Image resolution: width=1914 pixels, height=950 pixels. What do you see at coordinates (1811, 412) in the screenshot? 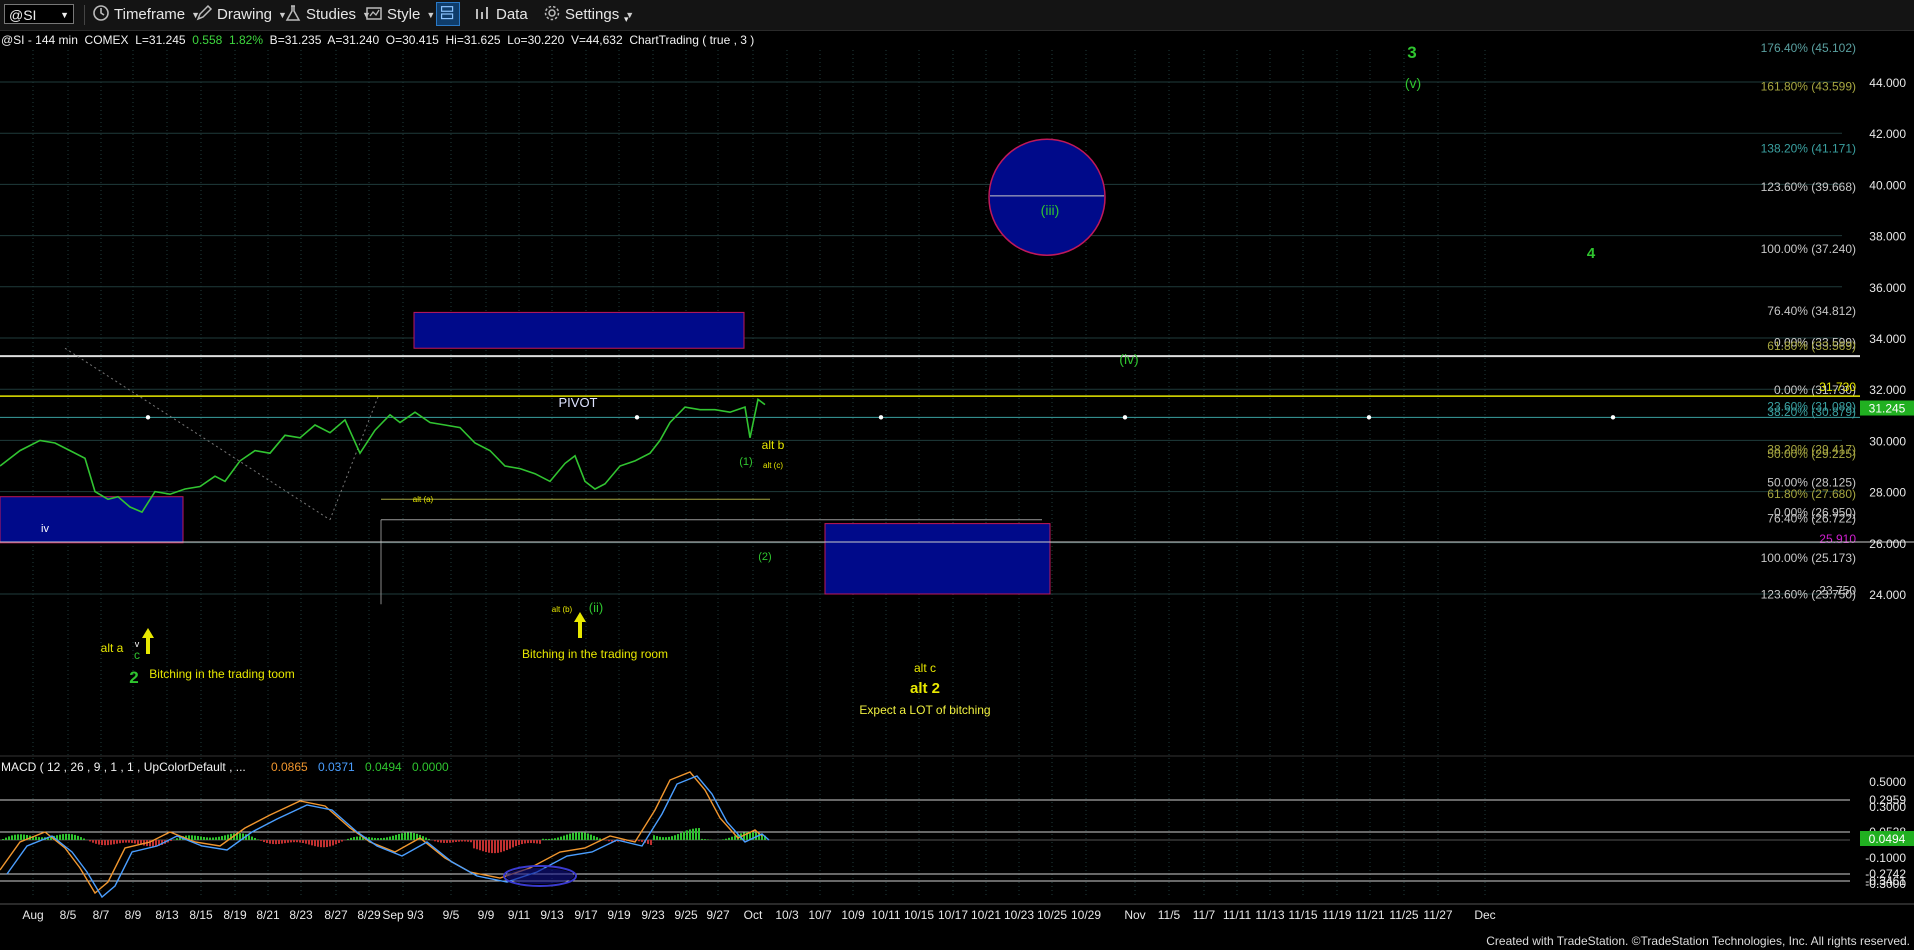
I see `fib-level-label: 38.20% (30.879)` at bounding box center [1811, 412].